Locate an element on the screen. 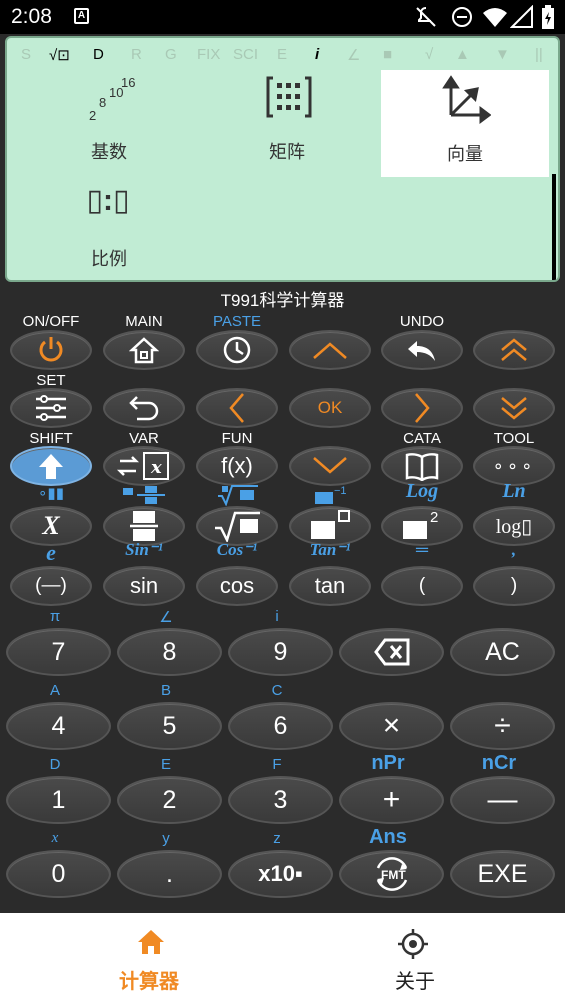 The width and height of the screenshot is (565, 1001). execute-button-text: EXE is located at coordinates (502, 873).